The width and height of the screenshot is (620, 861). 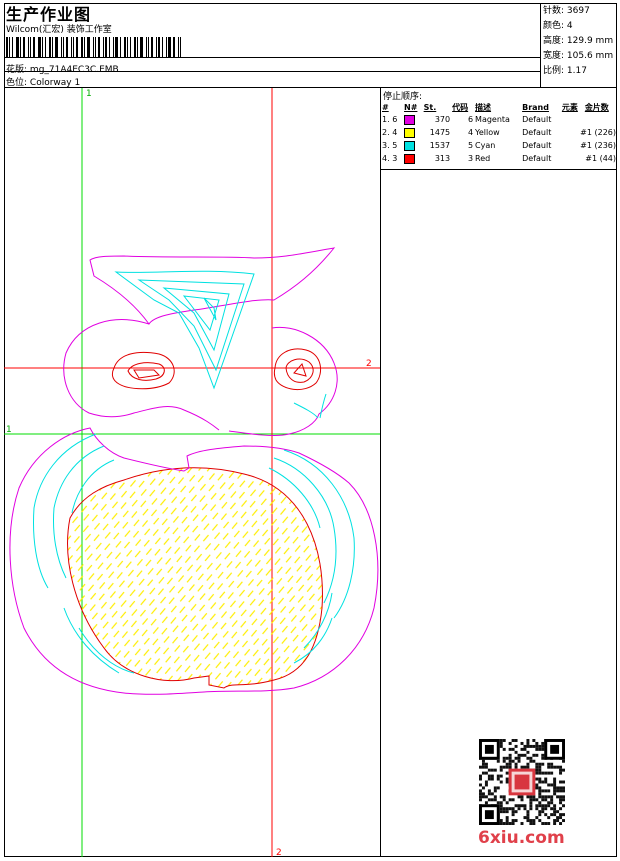 I want to click on color-swatch-yellow, so click(x=410, y=132).